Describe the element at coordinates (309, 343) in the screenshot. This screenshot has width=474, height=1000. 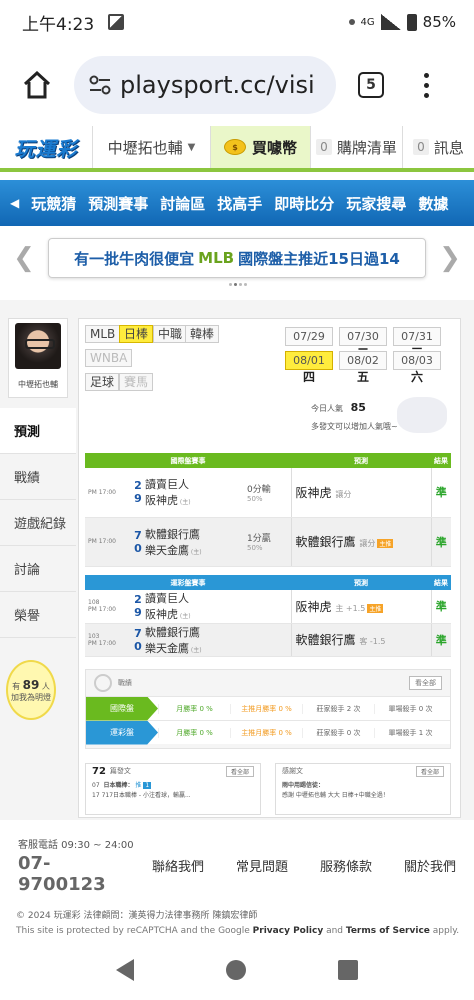
I see `date-tab-0729: 07/29 一` at that location.